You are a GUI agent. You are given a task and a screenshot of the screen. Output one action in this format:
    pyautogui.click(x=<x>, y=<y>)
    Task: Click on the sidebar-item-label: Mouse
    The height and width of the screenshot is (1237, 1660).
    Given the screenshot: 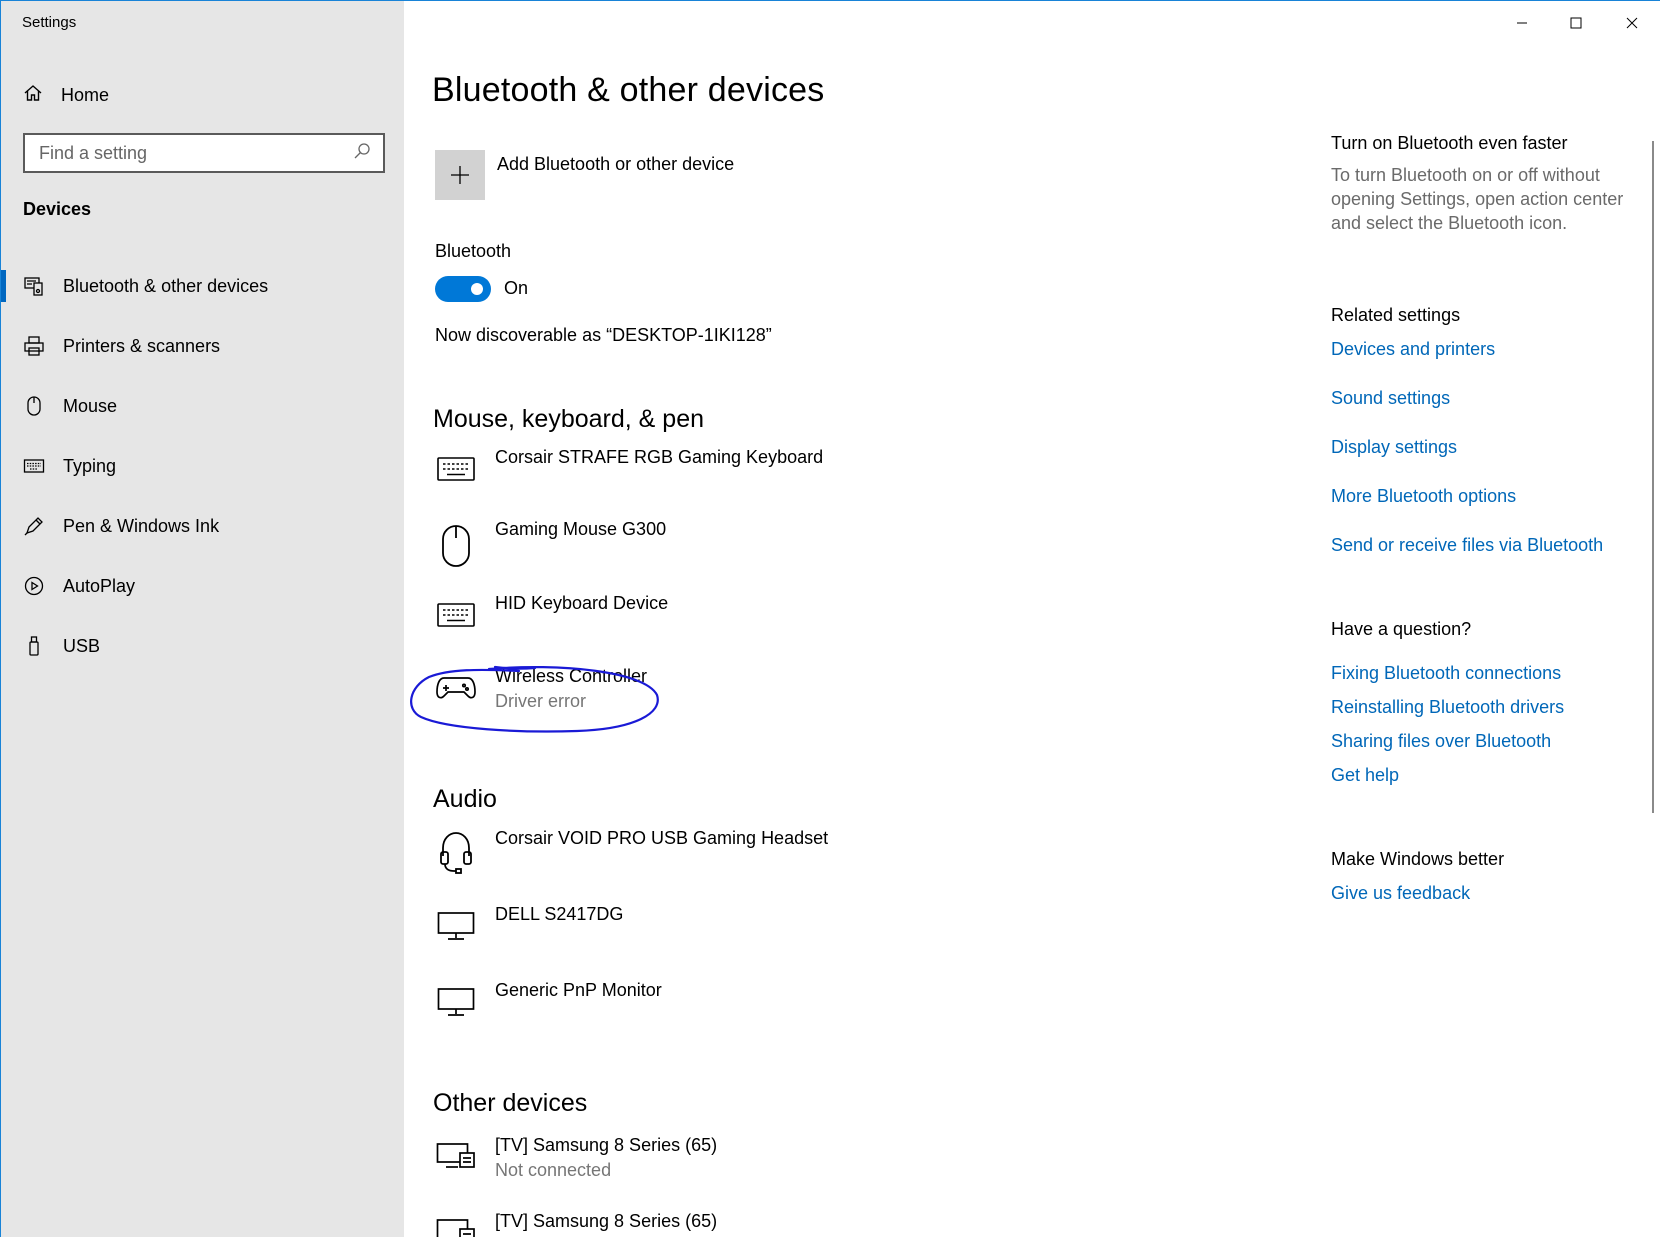 What is the action you would take?
    pyautogui.click(x=90, y=405)
    